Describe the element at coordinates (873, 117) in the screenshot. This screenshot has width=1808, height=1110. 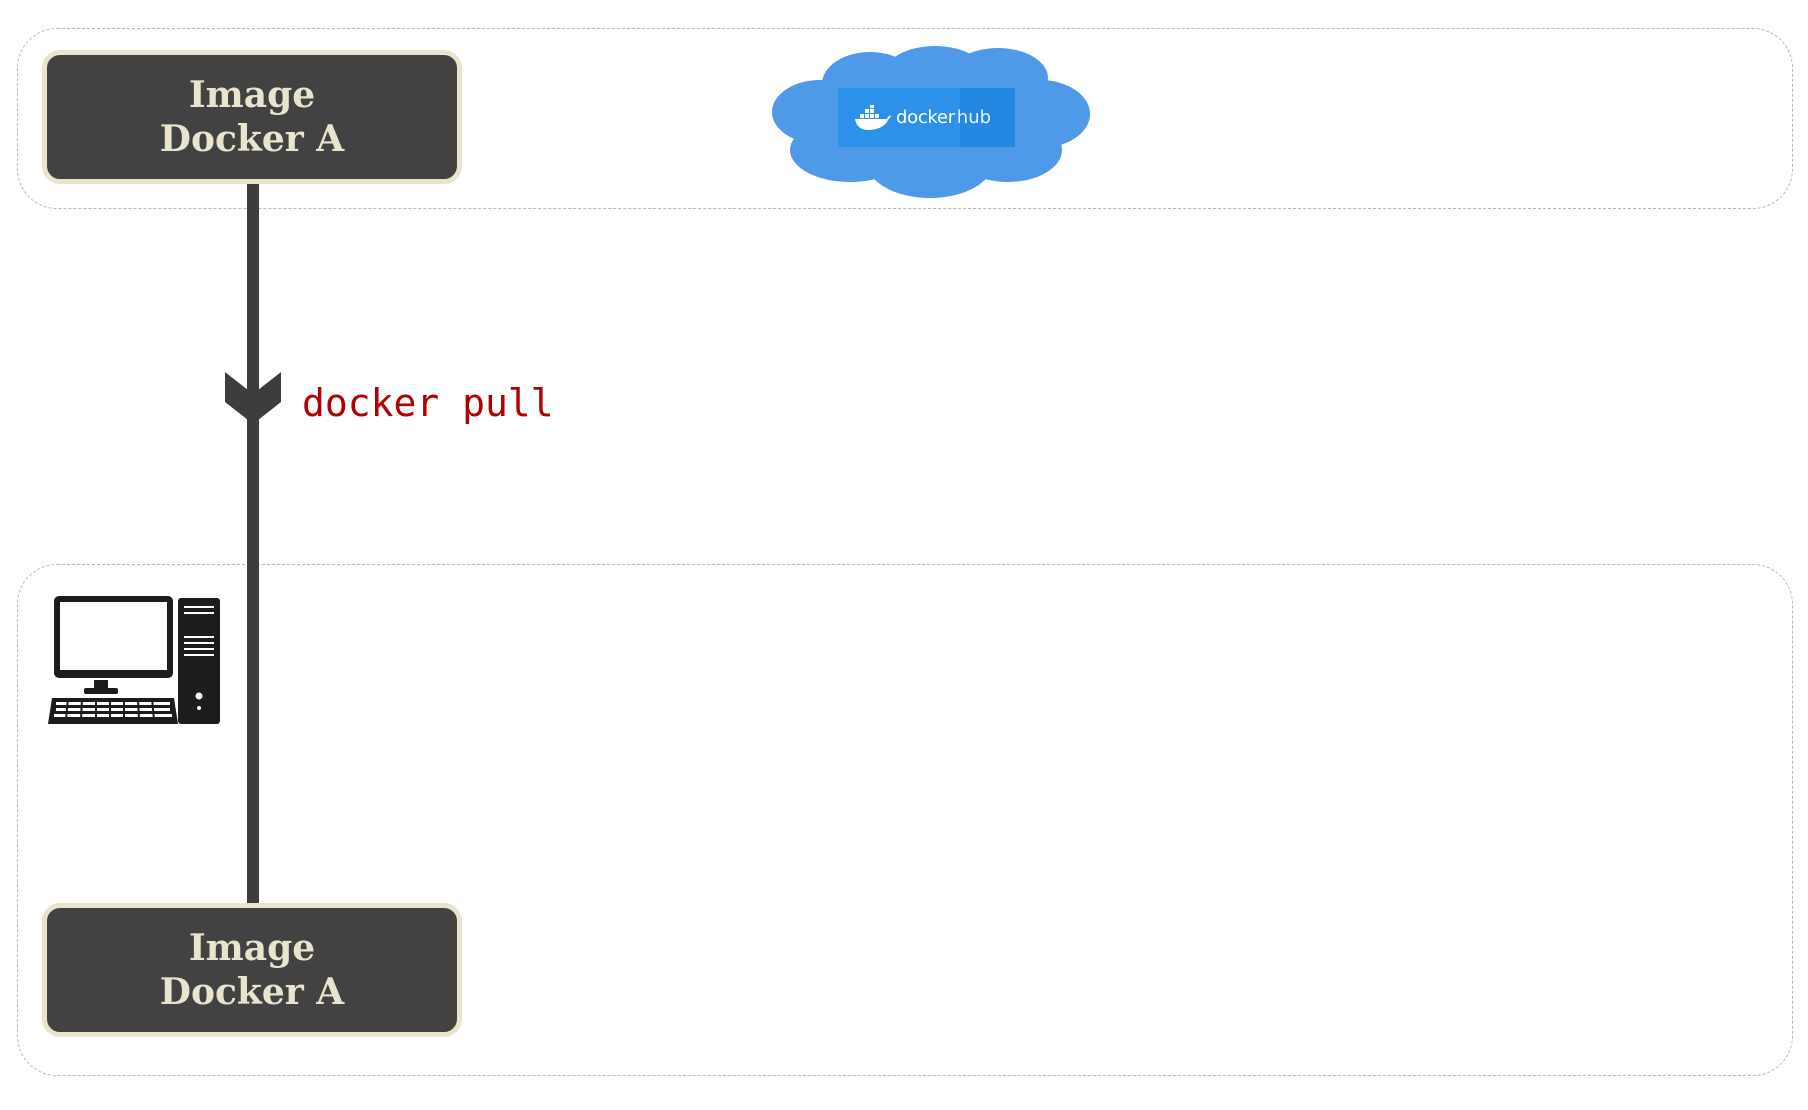
I see `docker-whale-icon` at that location.